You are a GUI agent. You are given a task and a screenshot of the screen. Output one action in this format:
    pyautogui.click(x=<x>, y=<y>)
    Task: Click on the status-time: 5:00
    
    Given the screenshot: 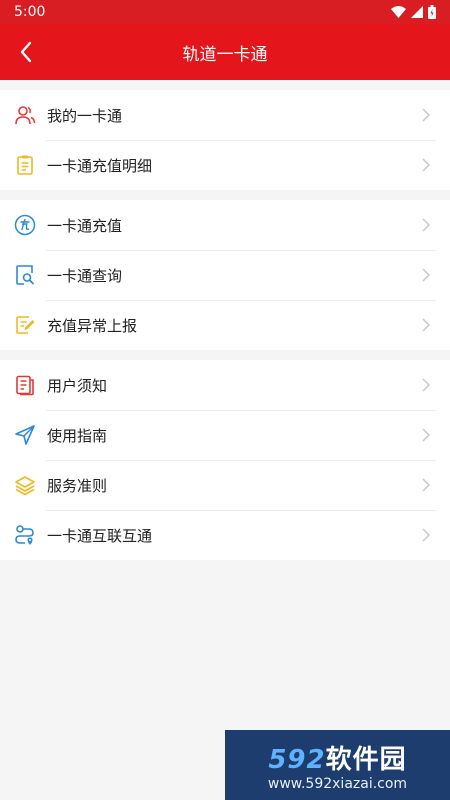 What is the action you would take?
    pyautogui.click(x=30, y=12)
    